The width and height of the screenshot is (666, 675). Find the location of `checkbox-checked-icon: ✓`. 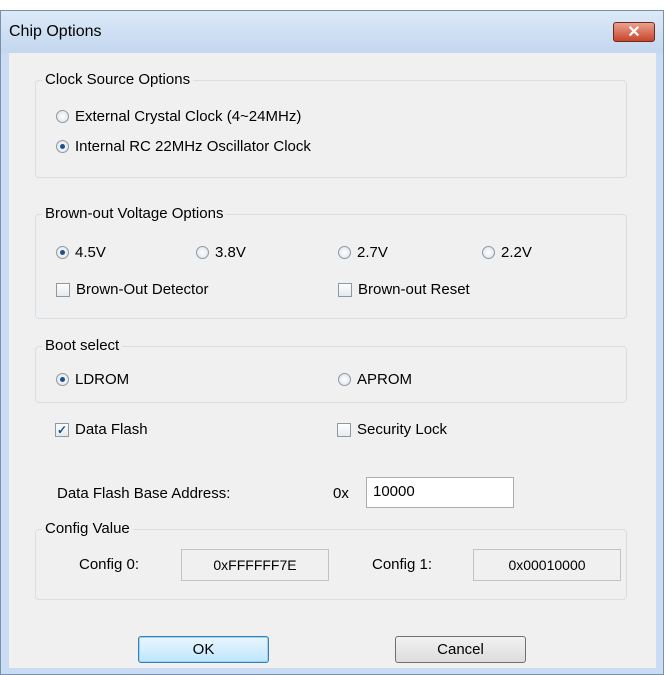

checkbox-checked-icon: ✓ is located at coordinates (62, 429).